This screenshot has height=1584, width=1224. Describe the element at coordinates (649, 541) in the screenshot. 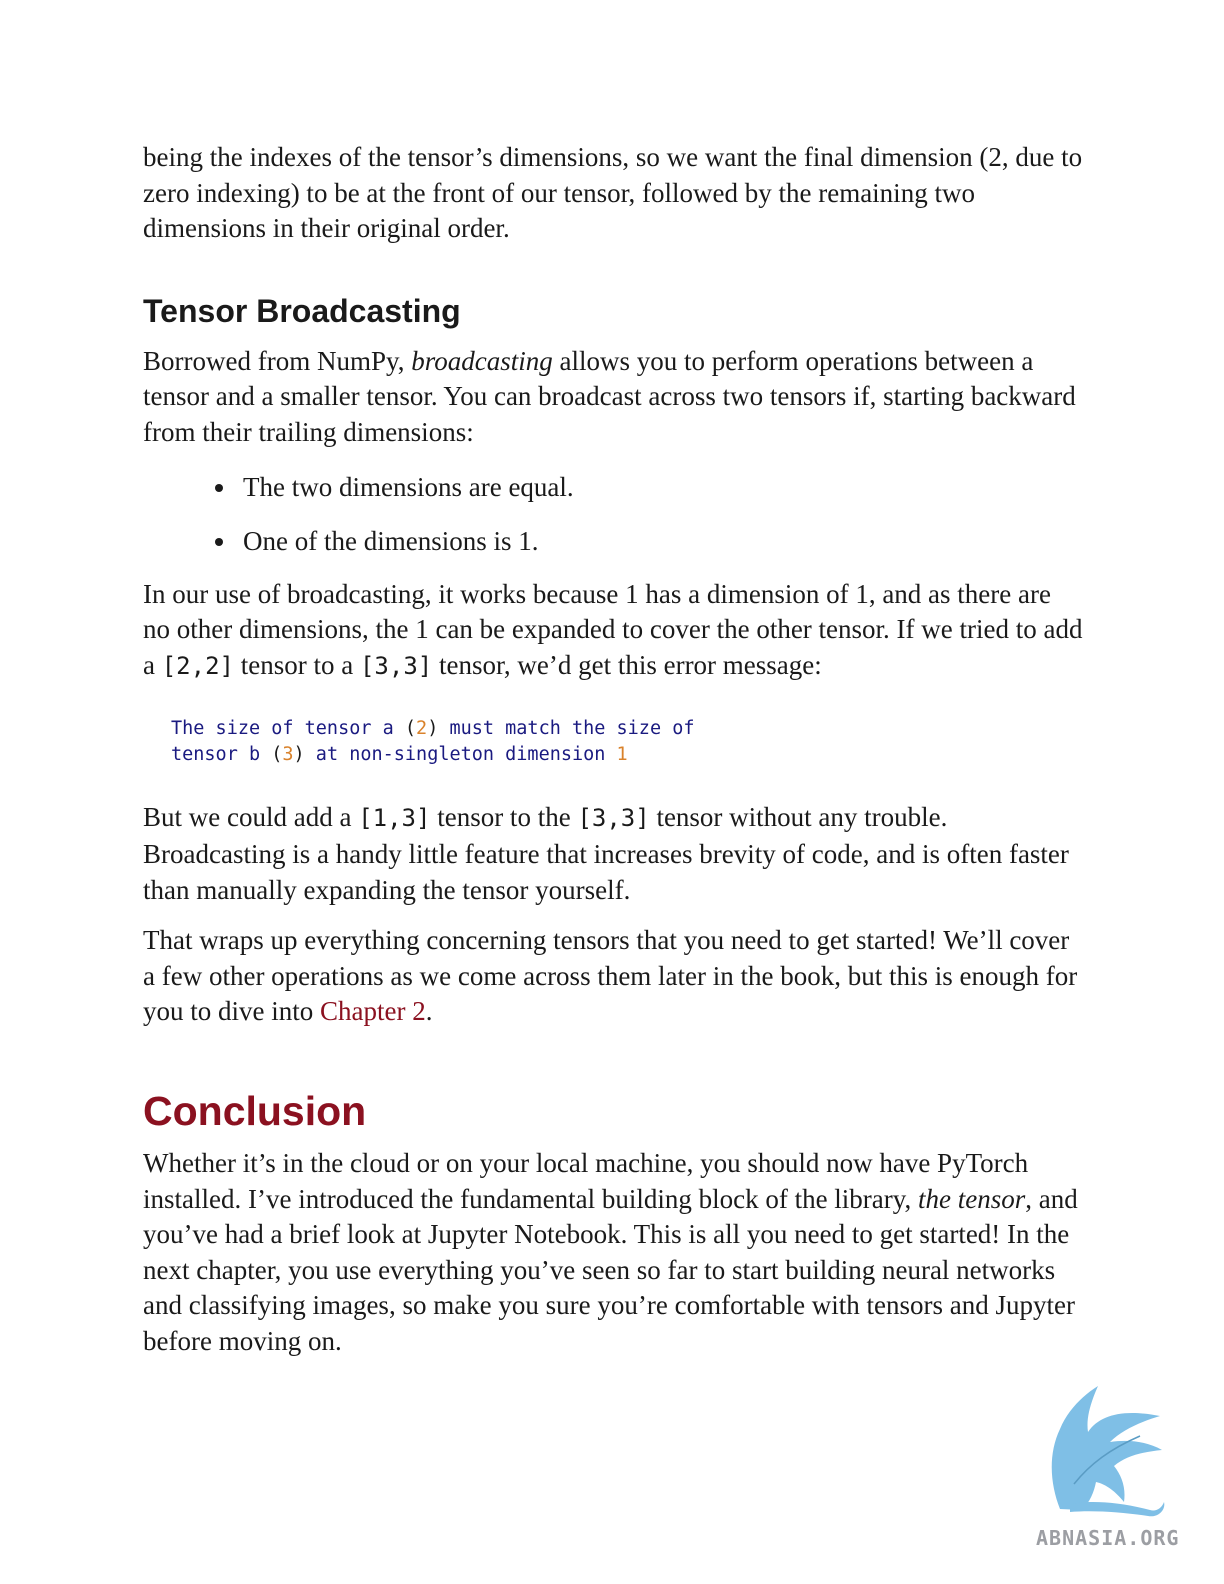

I see `list-item: One of the dimensions is 1.` at that location.